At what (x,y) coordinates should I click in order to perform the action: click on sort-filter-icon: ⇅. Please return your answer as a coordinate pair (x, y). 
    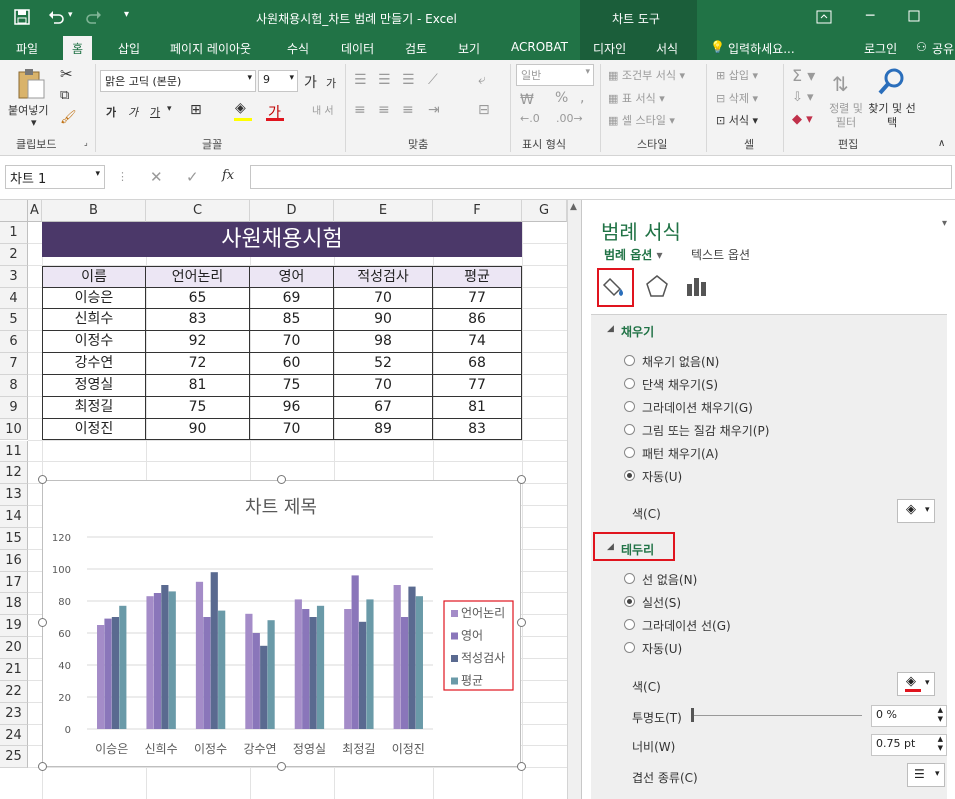
    Looking at the image, I should click on (840, 84).